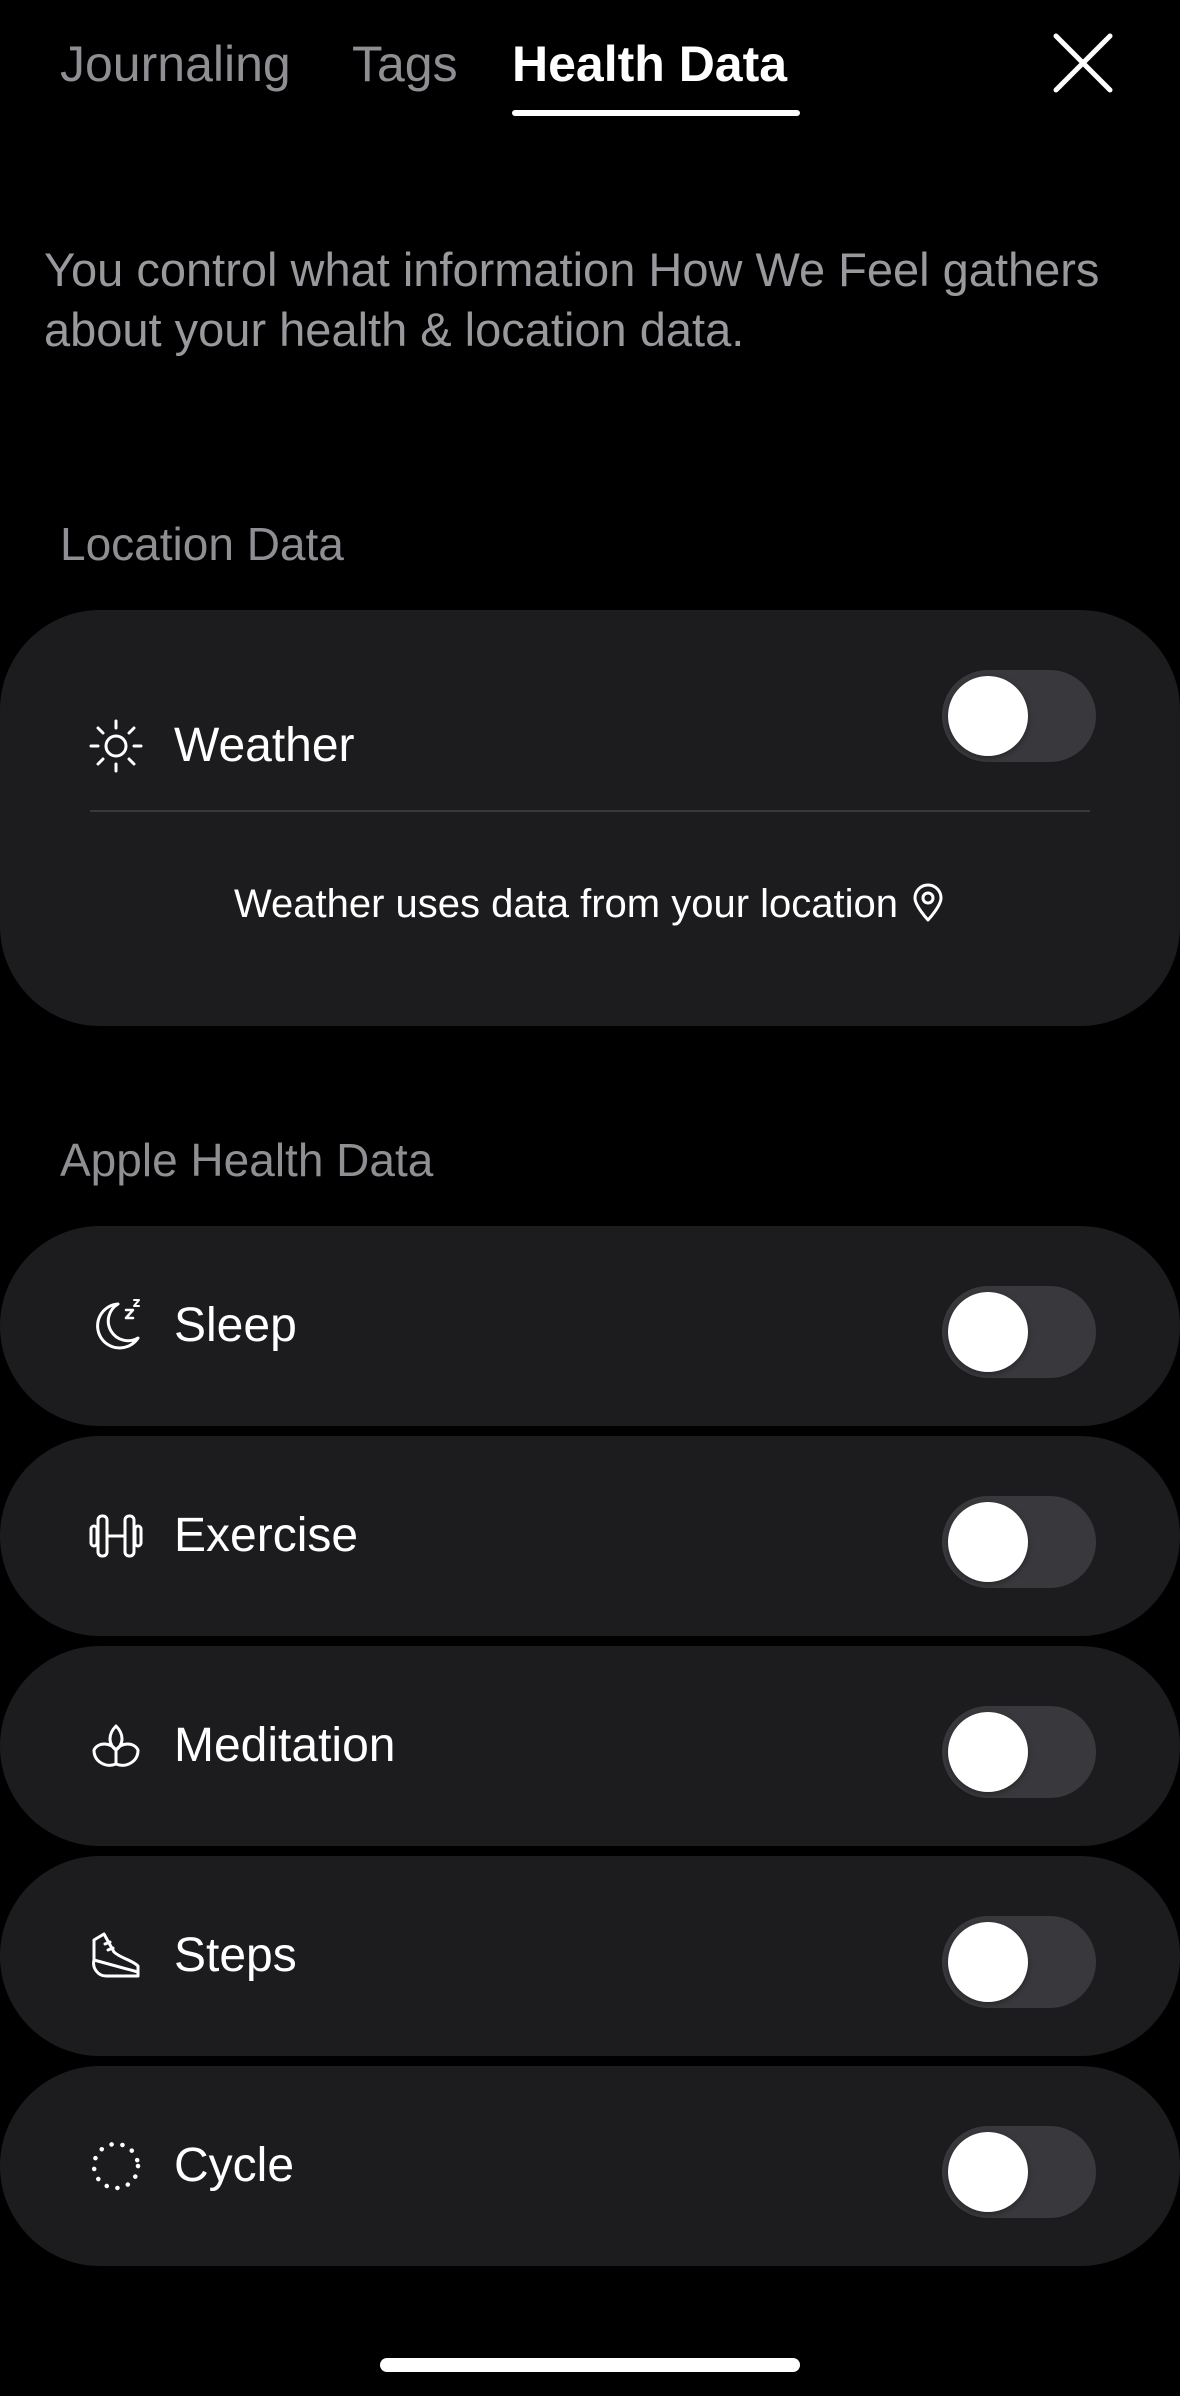 Image resolution: width=1180 pixels, height=2396 pixels. What do you see at coordinates (590, 2365) in the screenshot?
I see `home-indicator` at bounding box center [590, 2365].